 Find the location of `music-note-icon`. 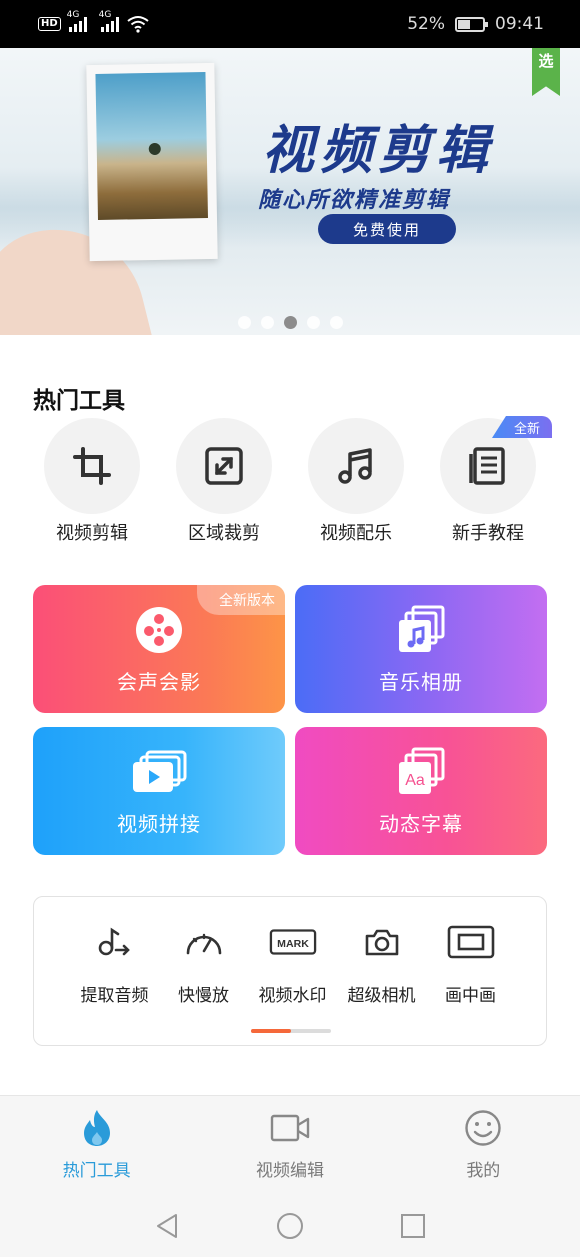

music-note-icon is located at coordinates (355, 466).